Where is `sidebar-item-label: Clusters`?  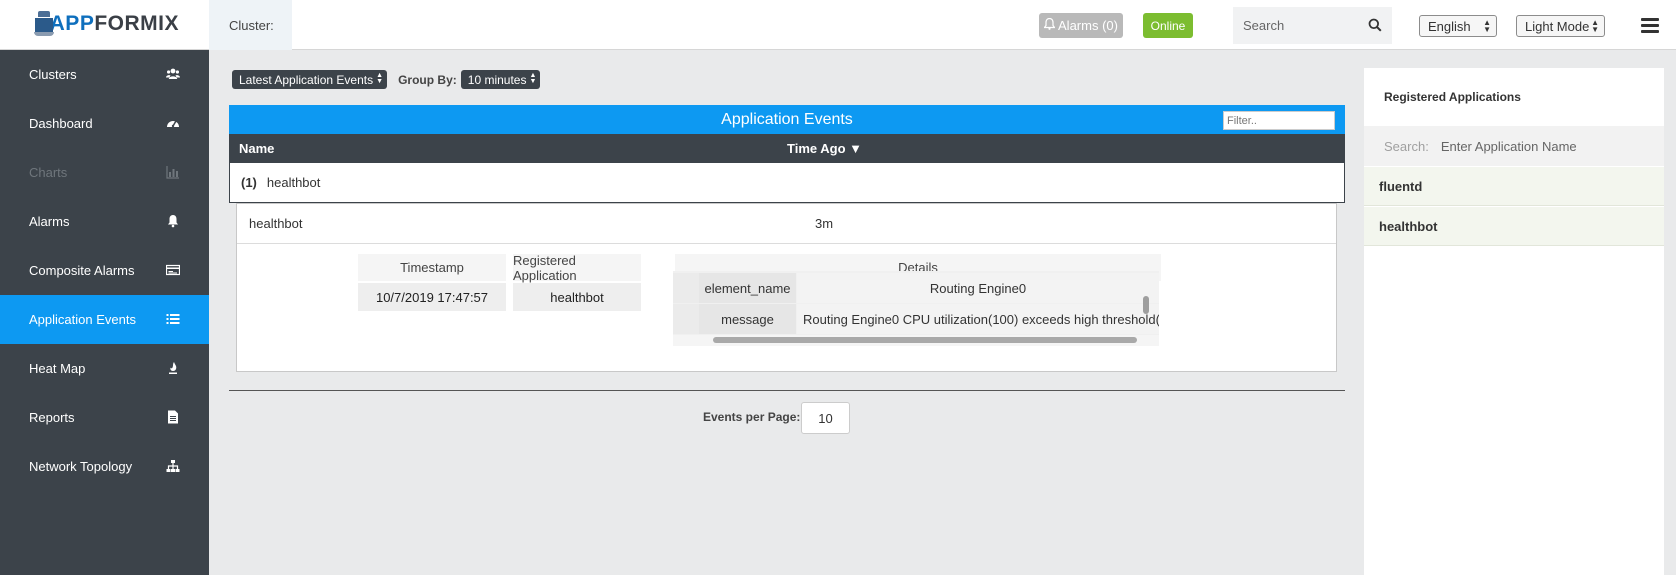
sidebar-item-label: Clusters is located at coordinates (53, 74).